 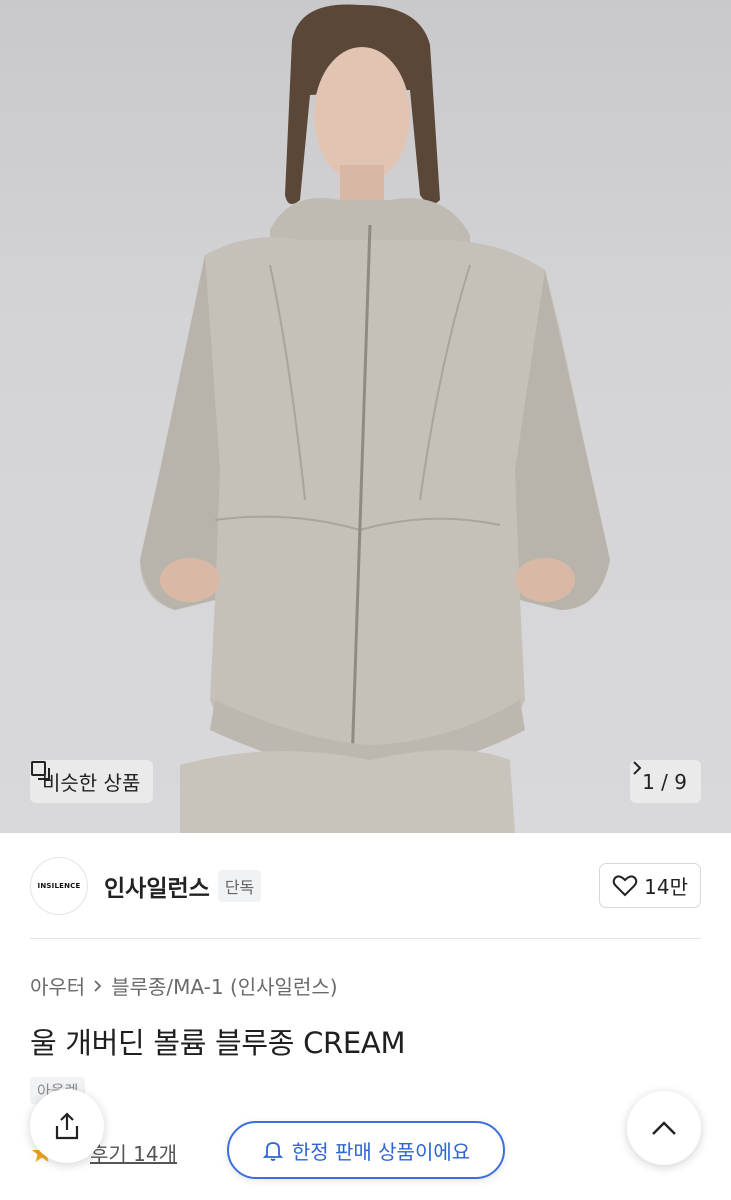 I want to click on divider, so click(x=365, y=938).